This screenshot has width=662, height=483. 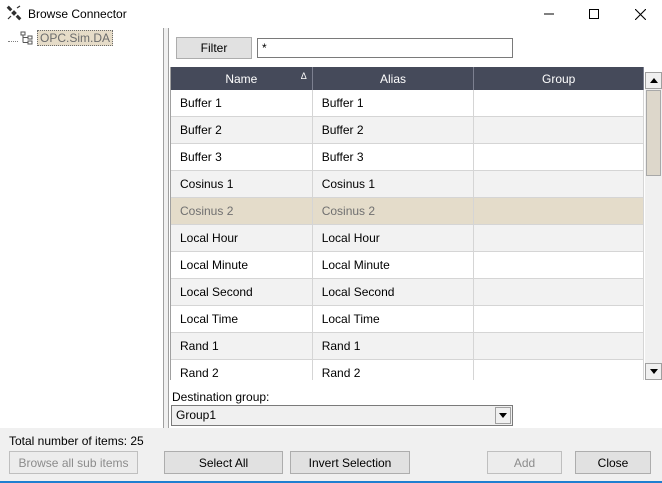 I want to click on cell-name: Local Time, so click(x=242, y=319).